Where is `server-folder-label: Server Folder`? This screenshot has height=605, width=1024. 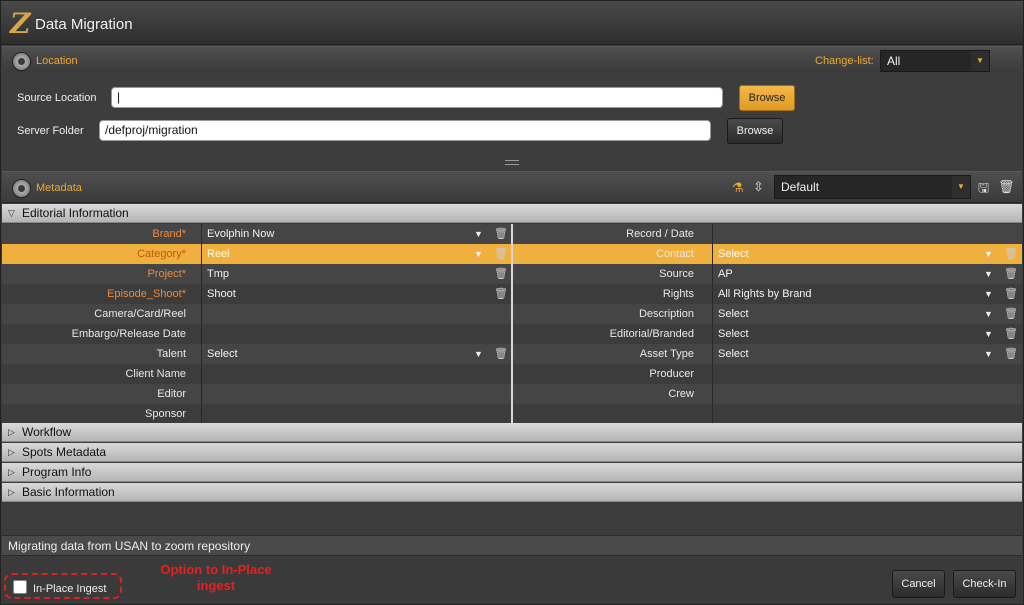
server-folder-label: Server Folder is located at coordinates (50, 131).